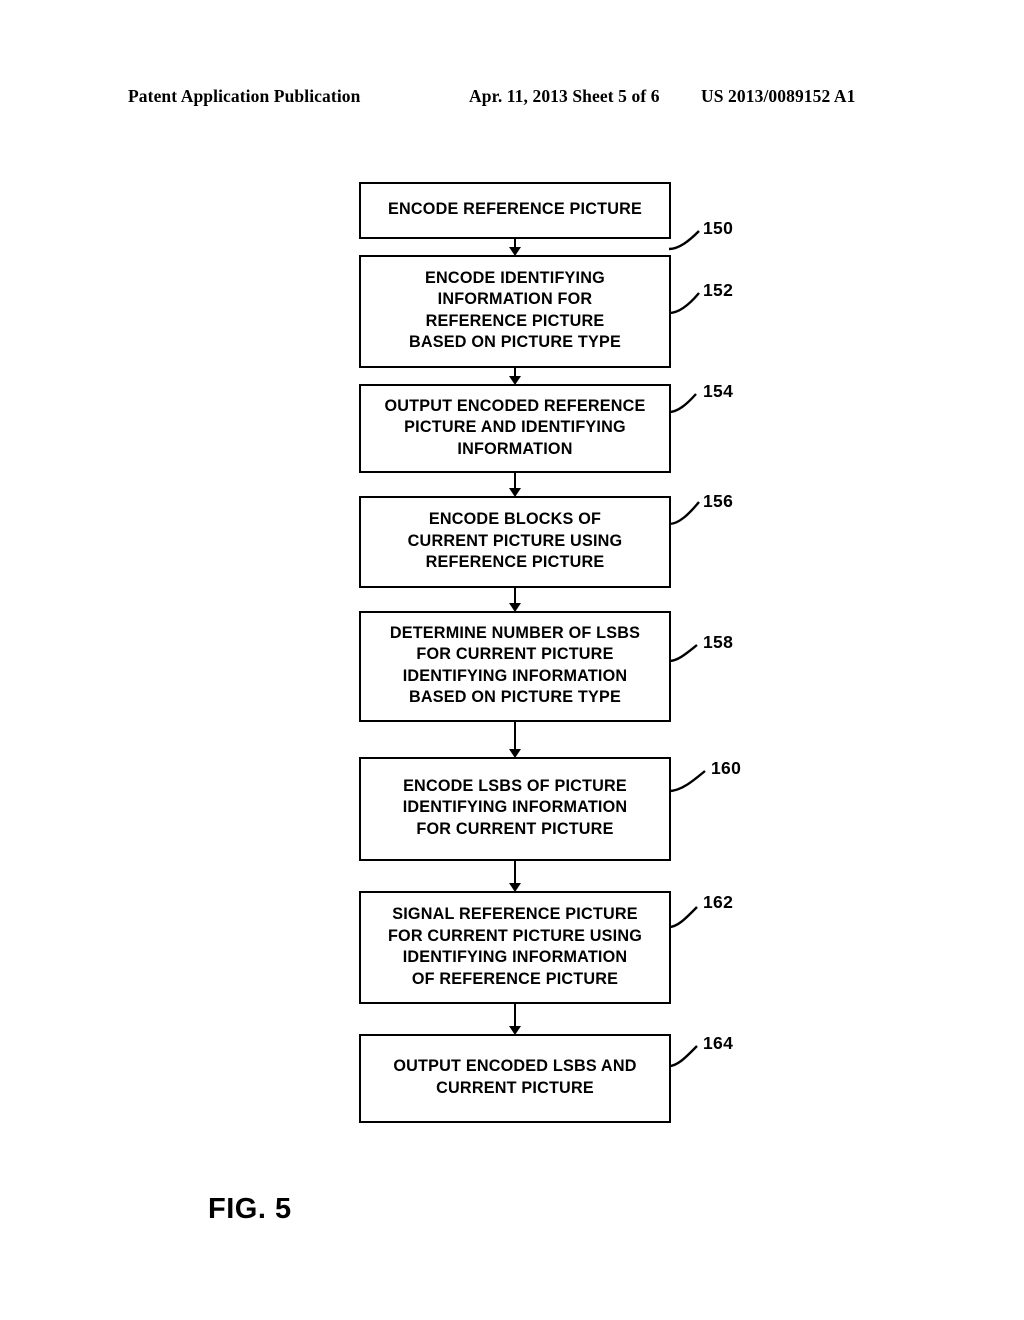 The width and height of the screenshot is (1024, 1320). What do you see at coordinates (718, 289) in the screenshot?
I see `ref-number-152: 152` at bounding box center [718, 289].